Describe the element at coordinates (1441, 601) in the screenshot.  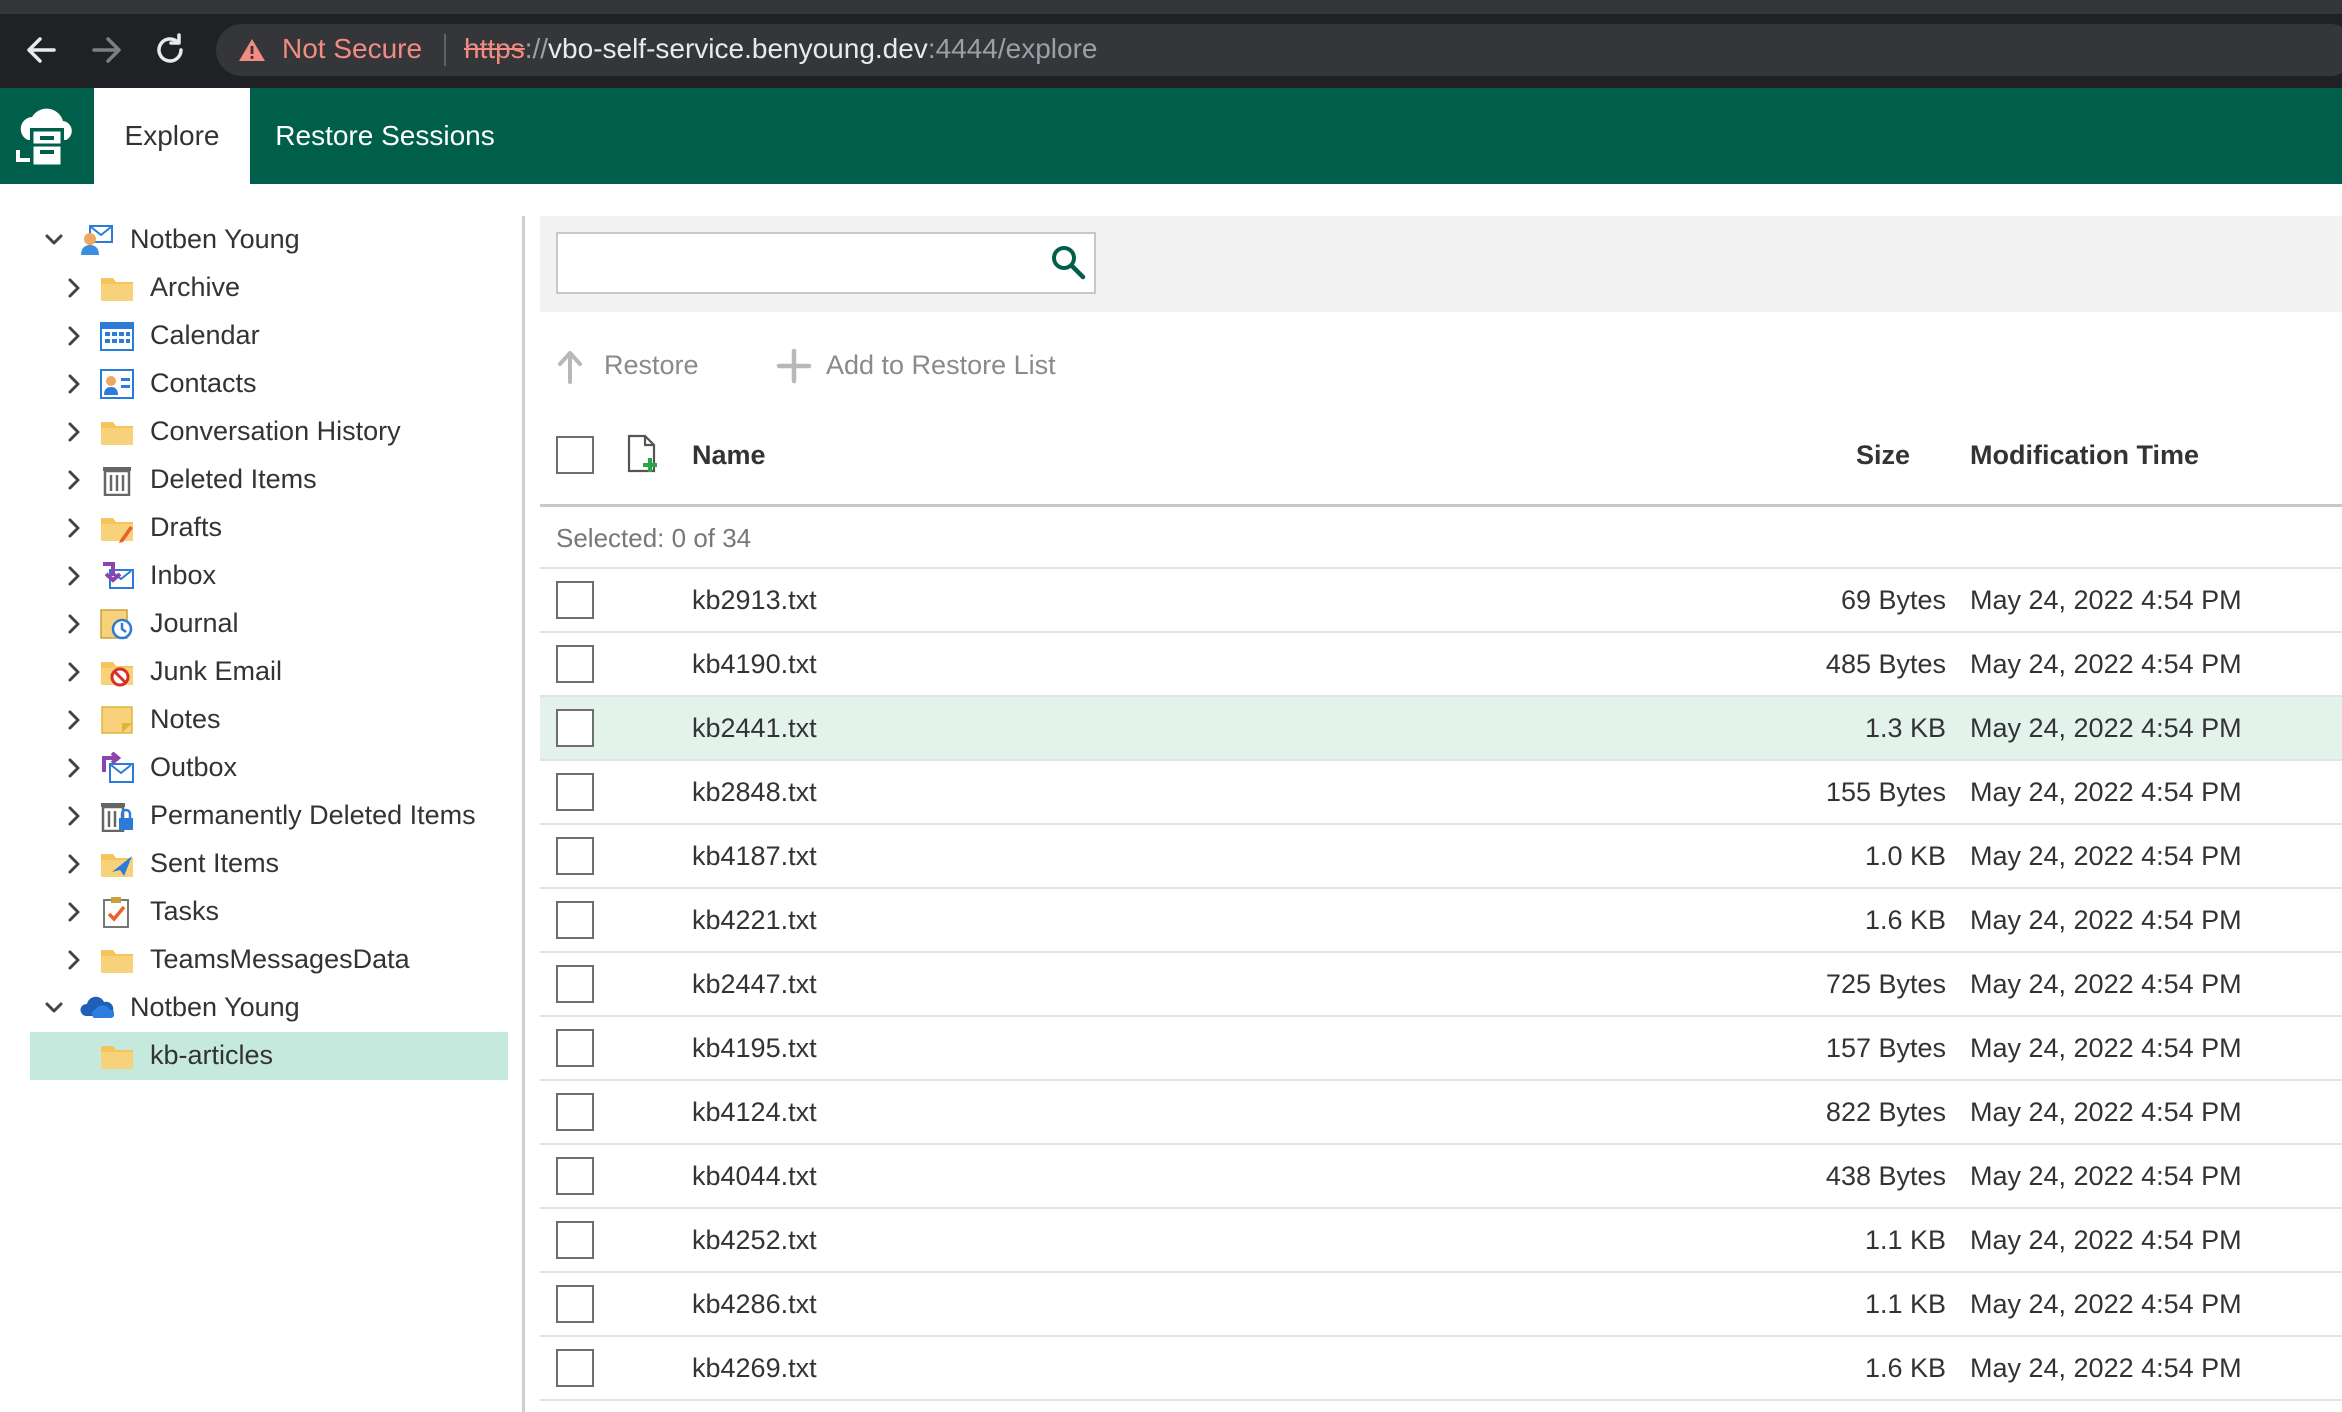
I see `table-row: kb2913.txt 69 Bytes May 24, 2022 4:54 PM` at that location.